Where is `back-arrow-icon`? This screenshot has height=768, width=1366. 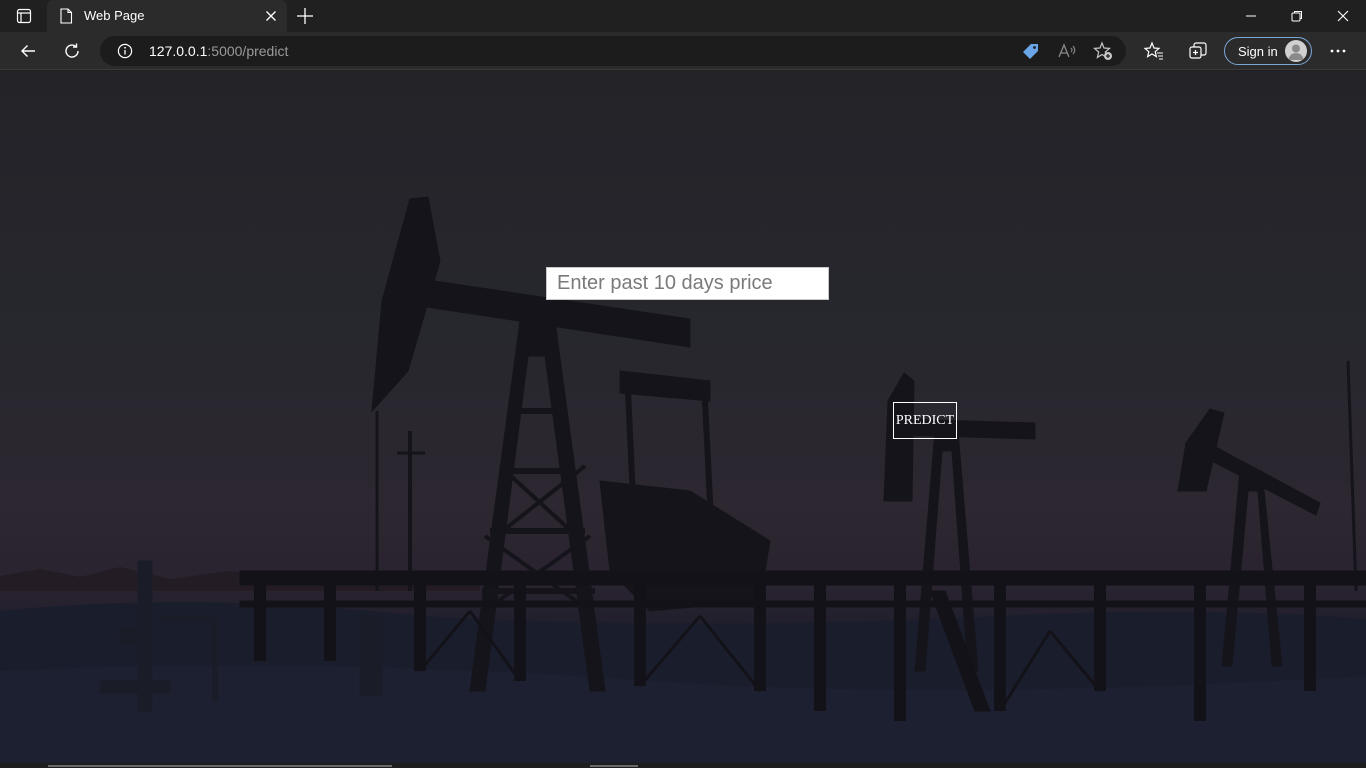 back-arrow-icon is located at coordinates (28, 51).